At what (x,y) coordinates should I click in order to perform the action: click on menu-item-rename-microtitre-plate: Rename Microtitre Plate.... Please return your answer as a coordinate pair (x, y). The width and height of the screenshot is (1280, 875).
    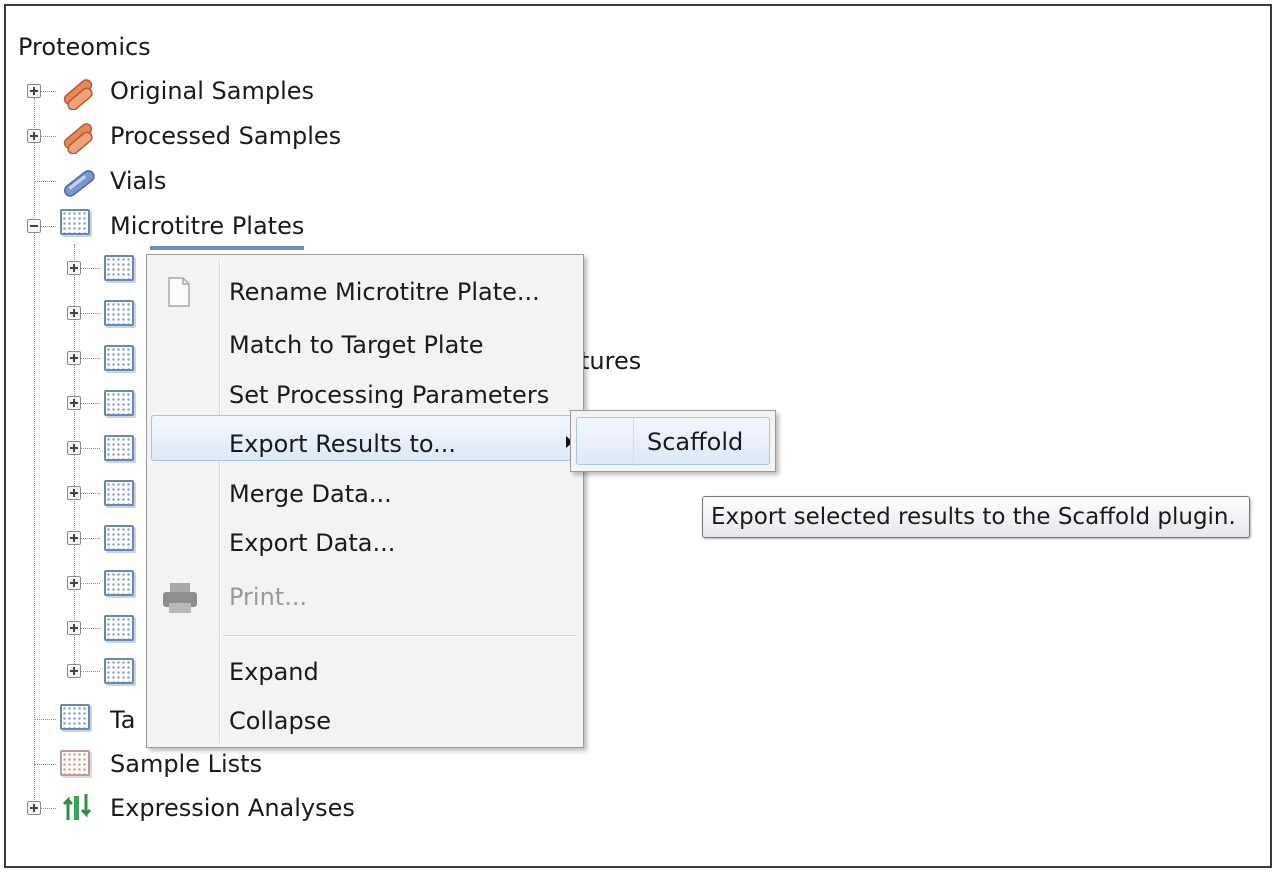
    Looking at the image, I should click on (384, 292).